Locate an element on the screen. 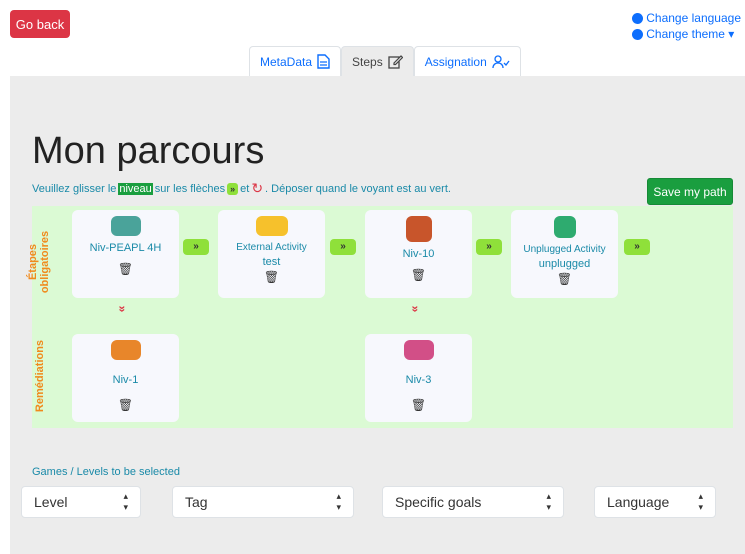 This screenshot has width=745, height=554. hint-text-et: et is located at coordinates (245, 188).